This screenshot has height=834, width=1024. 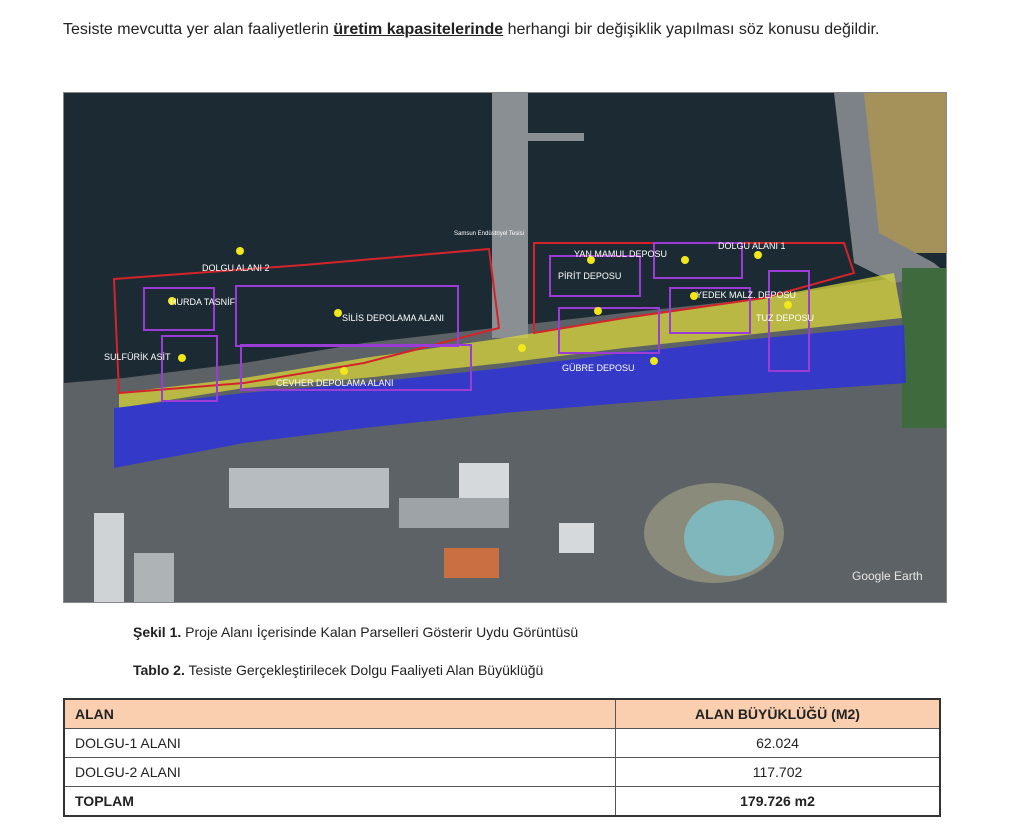 I want to click on green-patch, so click(x=924, y=348).